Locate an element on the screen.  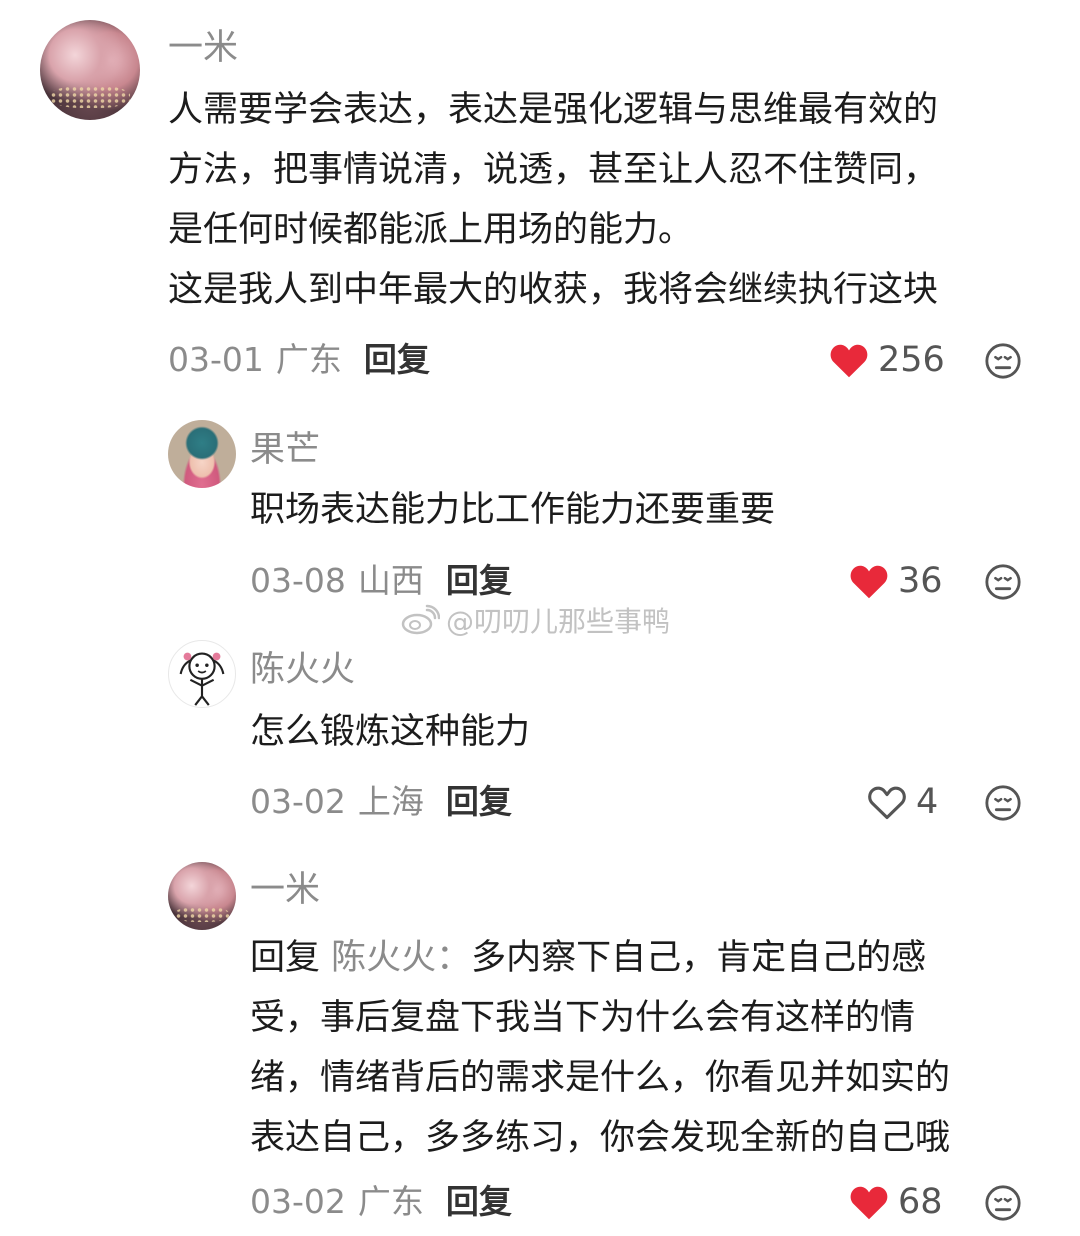
like-count: 36 is located at coordinates (920, 581).